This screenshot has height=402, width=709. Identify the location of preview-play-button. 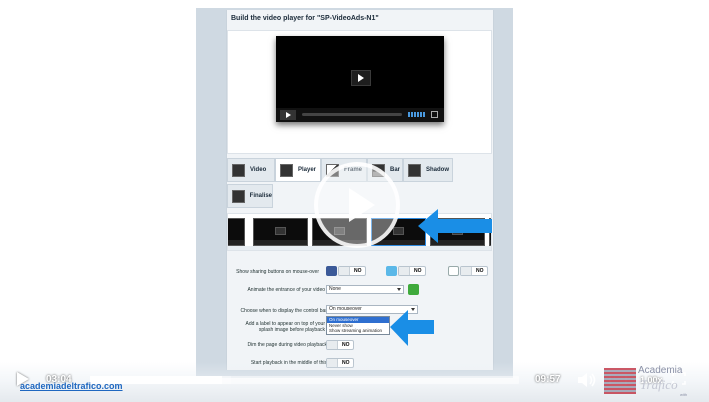
(288, 115).